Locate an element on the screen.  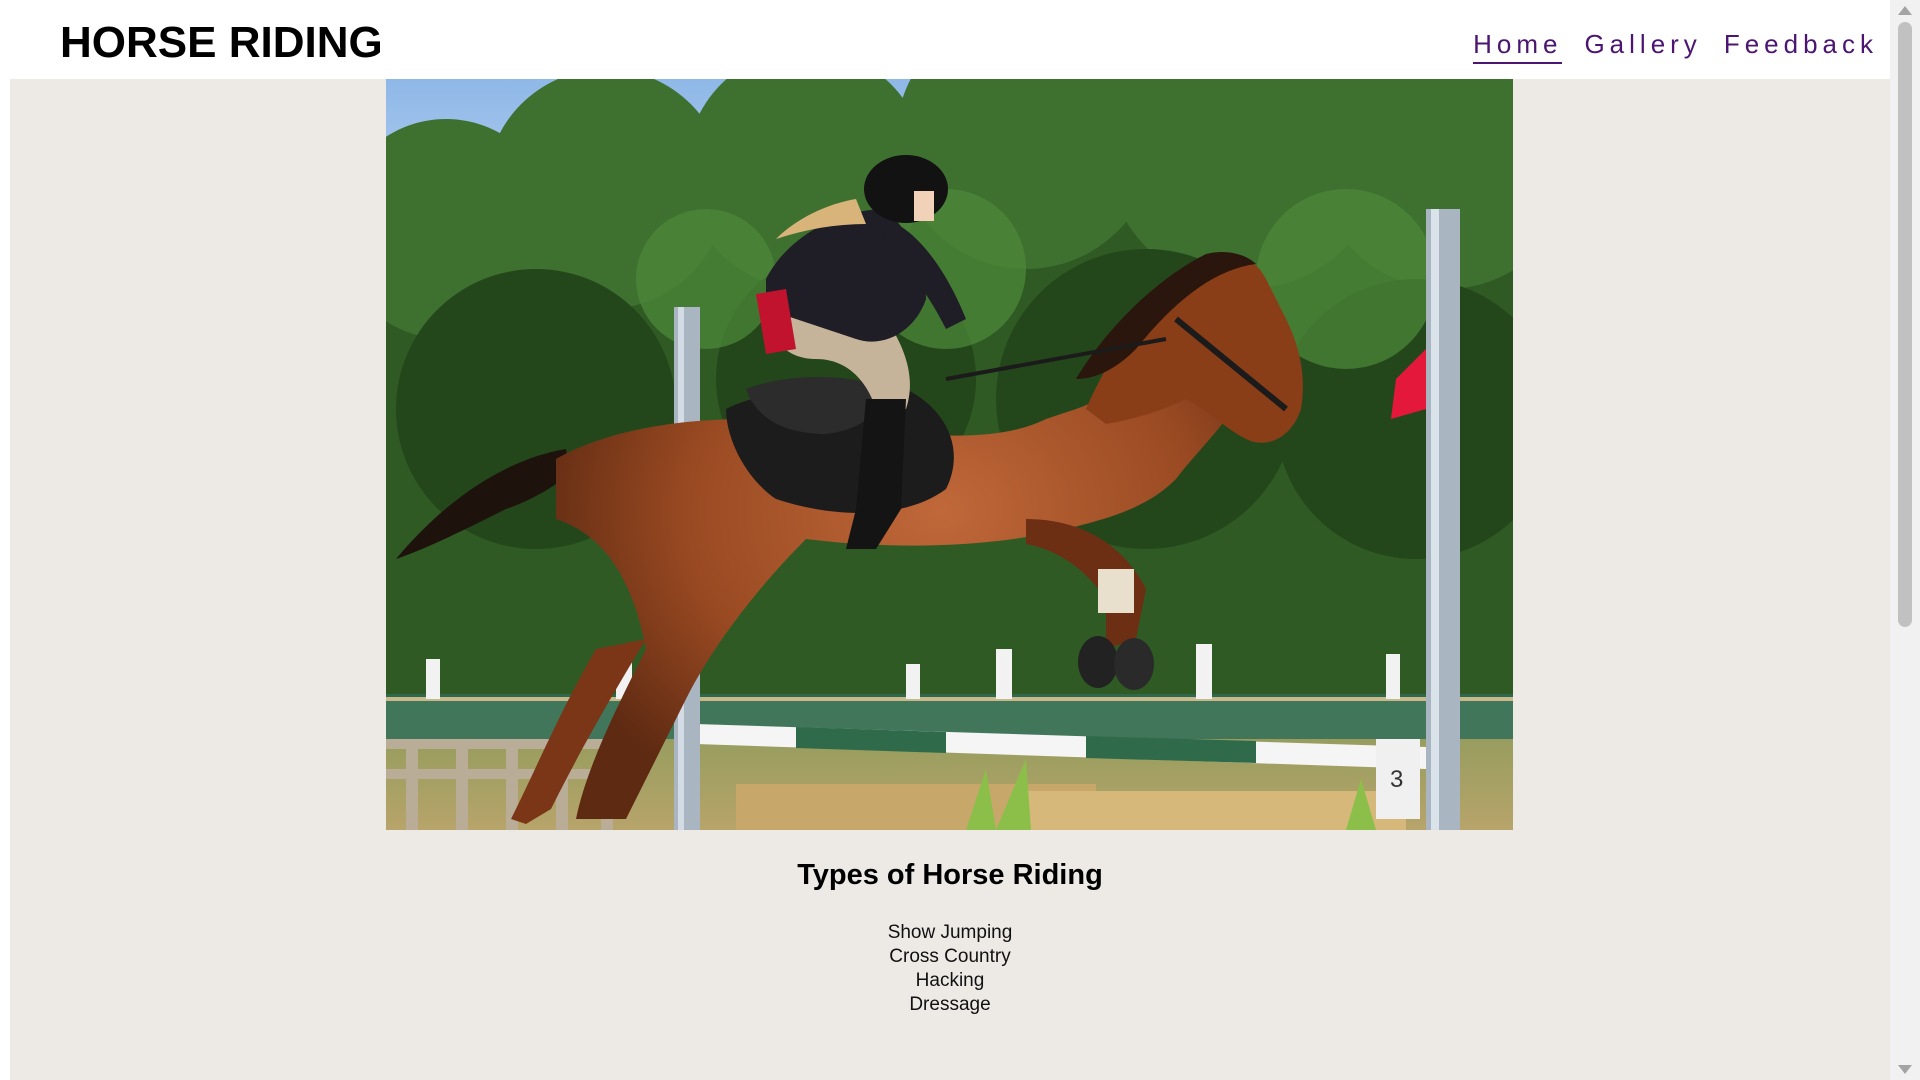
site-header: HORSE RIDING Home Gallery Feedback is located at coordinates (945, 39).